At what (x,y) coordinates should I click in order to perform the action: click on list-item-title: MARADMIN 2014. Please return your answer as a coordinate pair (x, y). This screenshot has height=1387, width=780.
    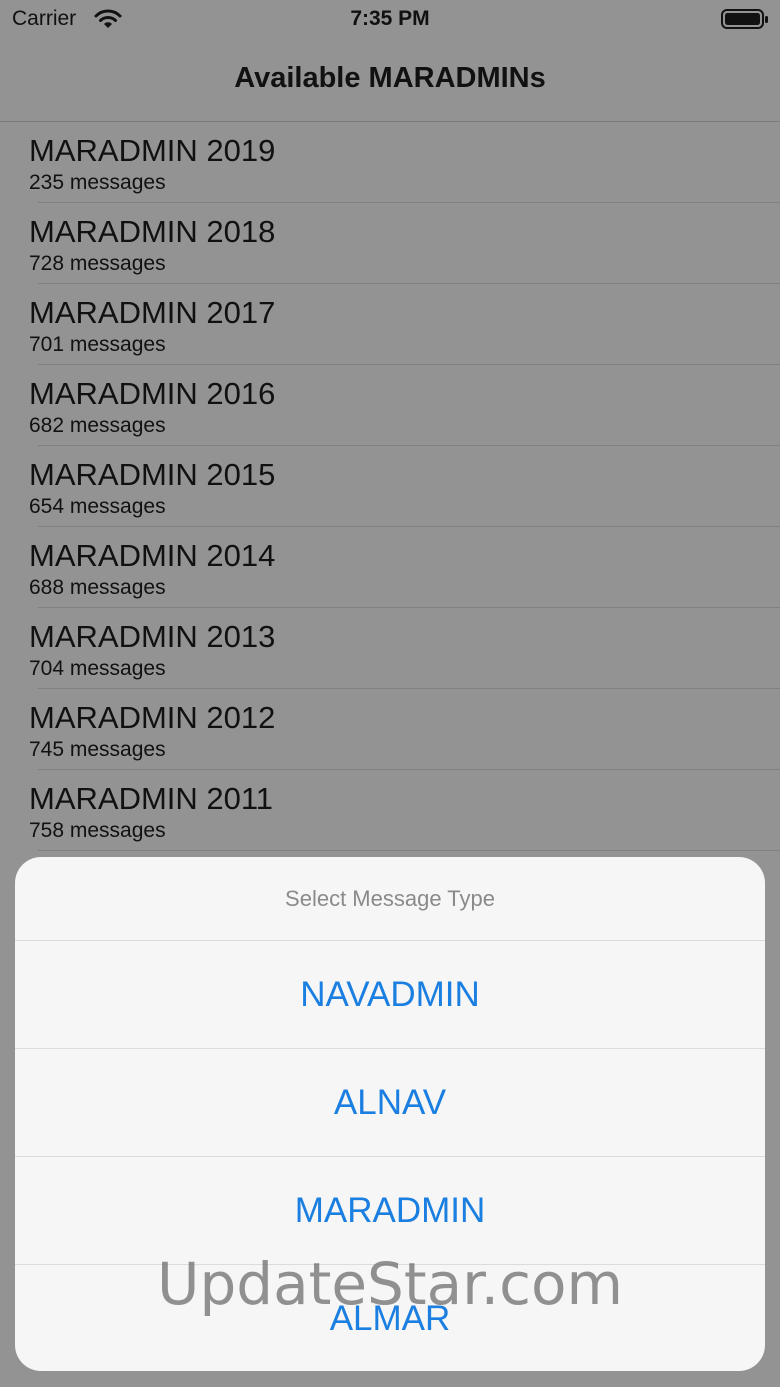
    Looking at the image, I should click on (152, 555).